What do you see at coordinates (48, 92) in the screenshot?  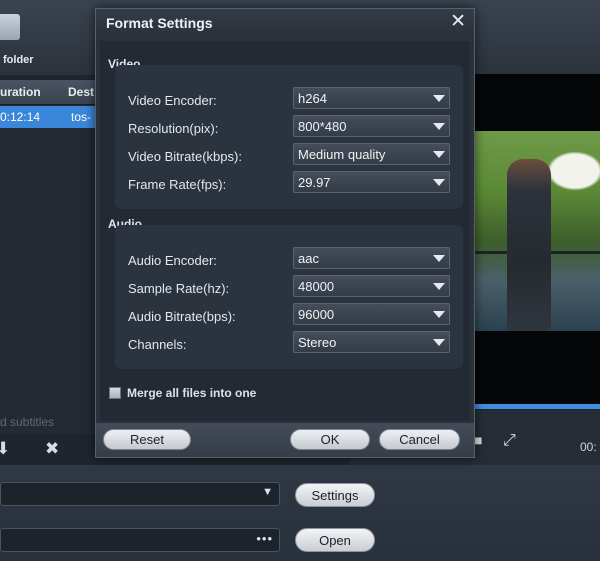 I see `file-list-header: uration Dest` at bounding box center [48, 92].